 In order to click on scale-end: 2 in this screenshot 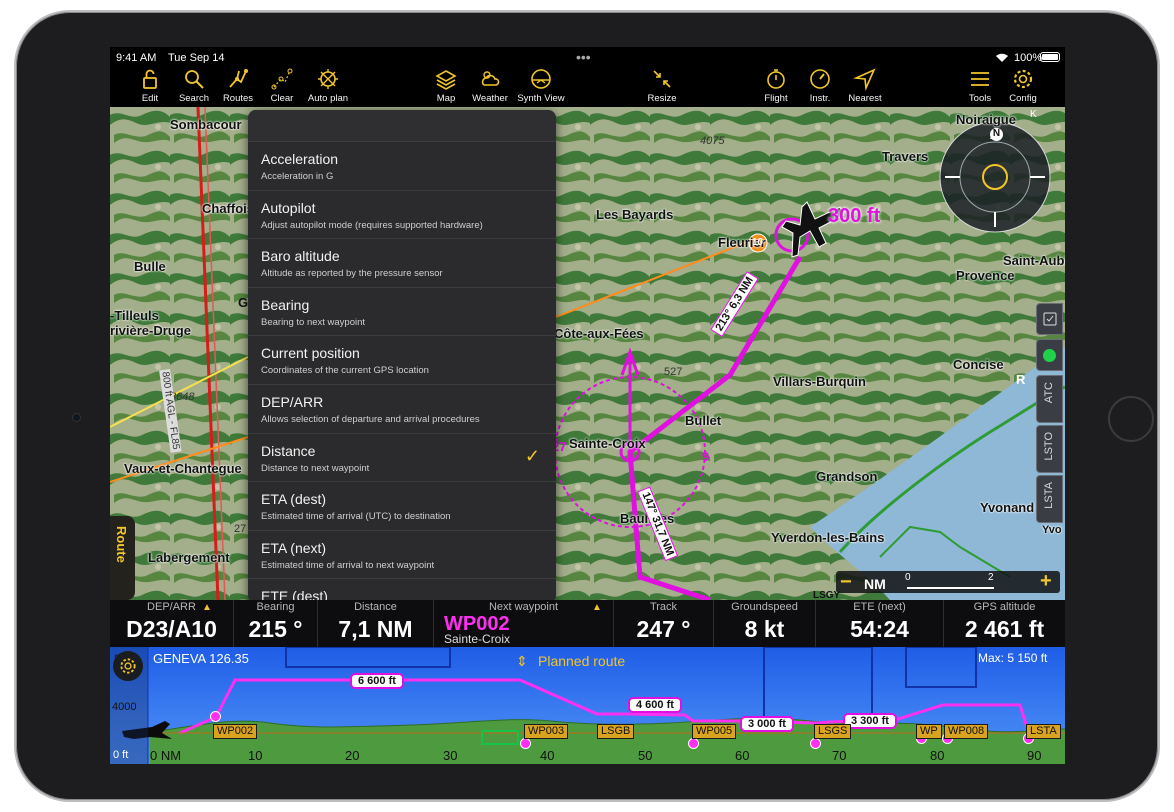, I will do `click(991, 577)`.